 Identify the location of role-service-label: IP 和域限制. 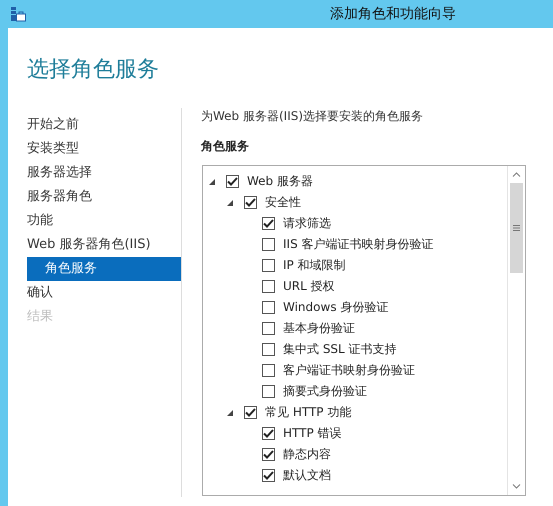
(314, 265).